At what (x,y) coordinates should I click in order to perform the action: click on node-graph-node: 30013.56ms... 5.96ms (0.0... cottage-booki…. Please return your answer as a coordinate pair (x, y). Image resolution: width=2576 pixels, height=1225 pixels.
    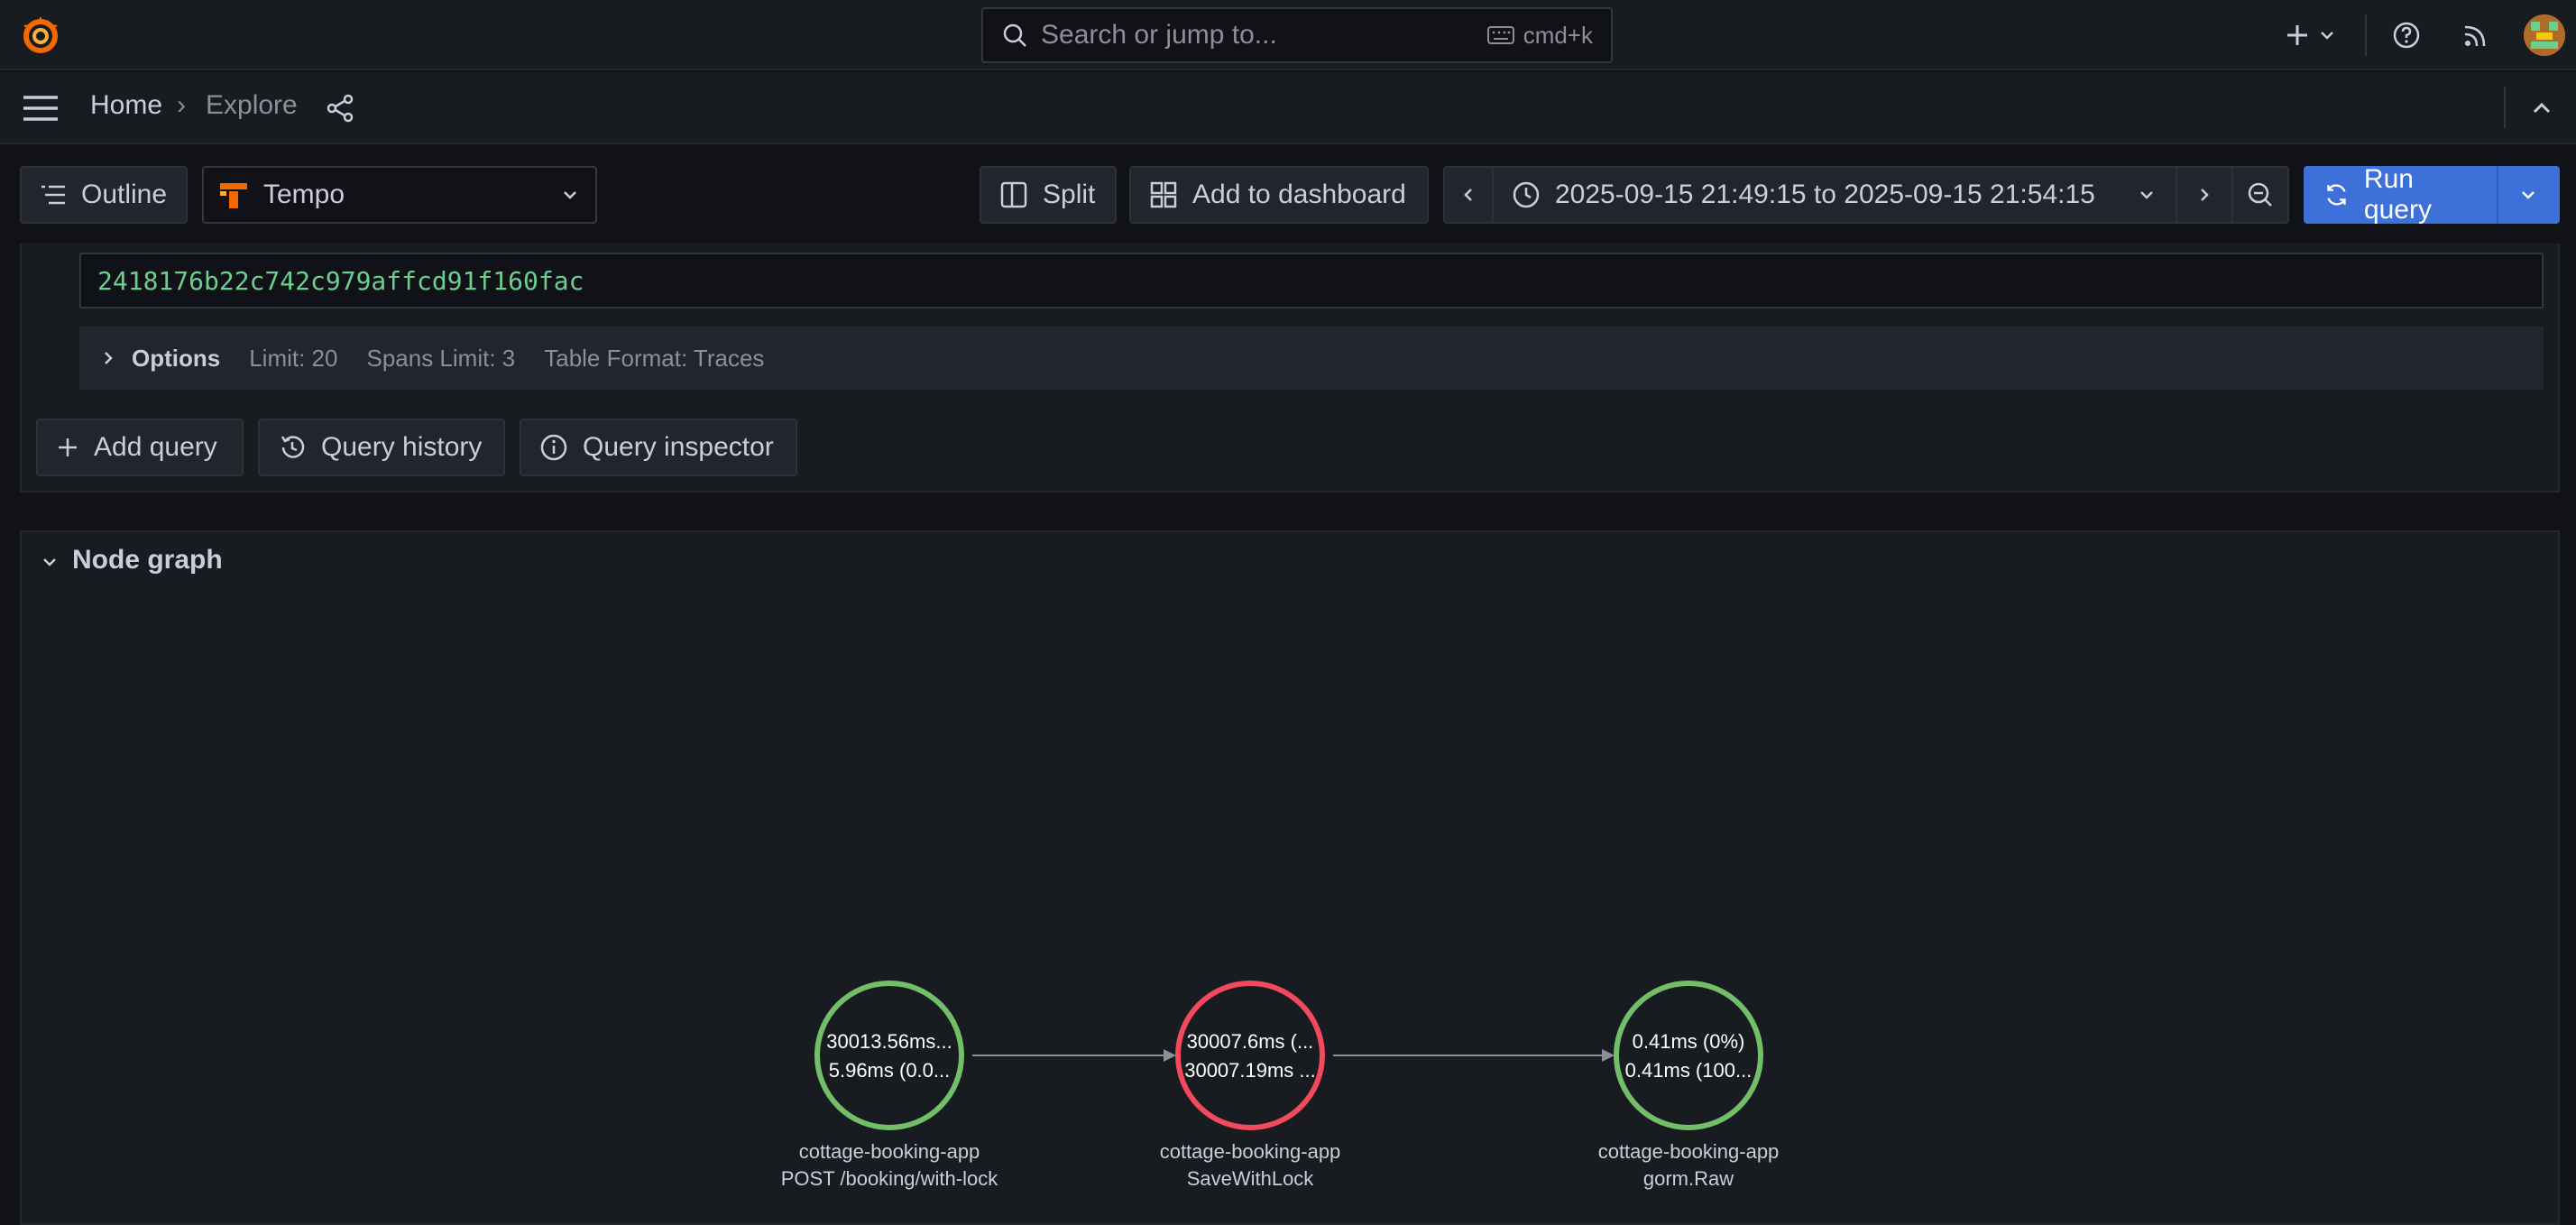
    Looking at the image, I should click on (890, 1085).